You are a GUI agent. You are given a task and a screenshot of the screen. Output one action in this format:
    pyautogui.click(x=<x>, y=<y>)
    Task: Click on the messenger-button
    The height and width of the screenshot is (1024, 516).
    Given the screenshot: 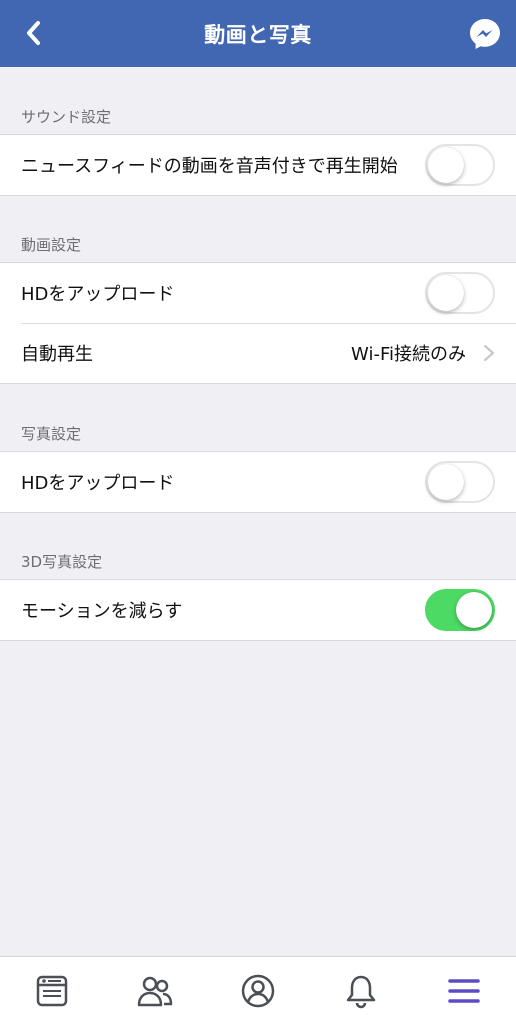 What is the action you would take?
    pyautogui.click(x=485, y=34)
    